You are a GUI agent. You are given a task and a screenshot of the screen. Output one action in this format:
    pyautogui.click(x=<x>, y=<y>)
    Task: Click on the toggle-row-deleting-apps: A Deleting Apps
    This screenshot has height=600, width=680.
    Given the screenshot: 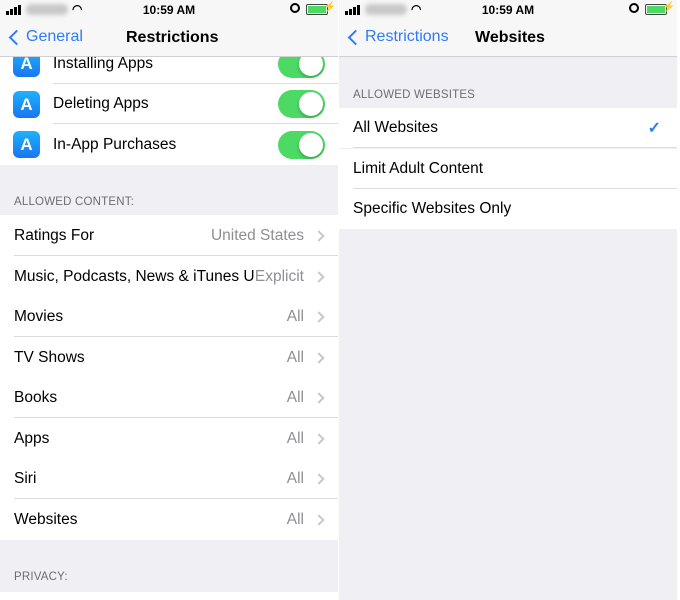 What is the action you would take?
    pyautogui.click(x=169, y=104)
    